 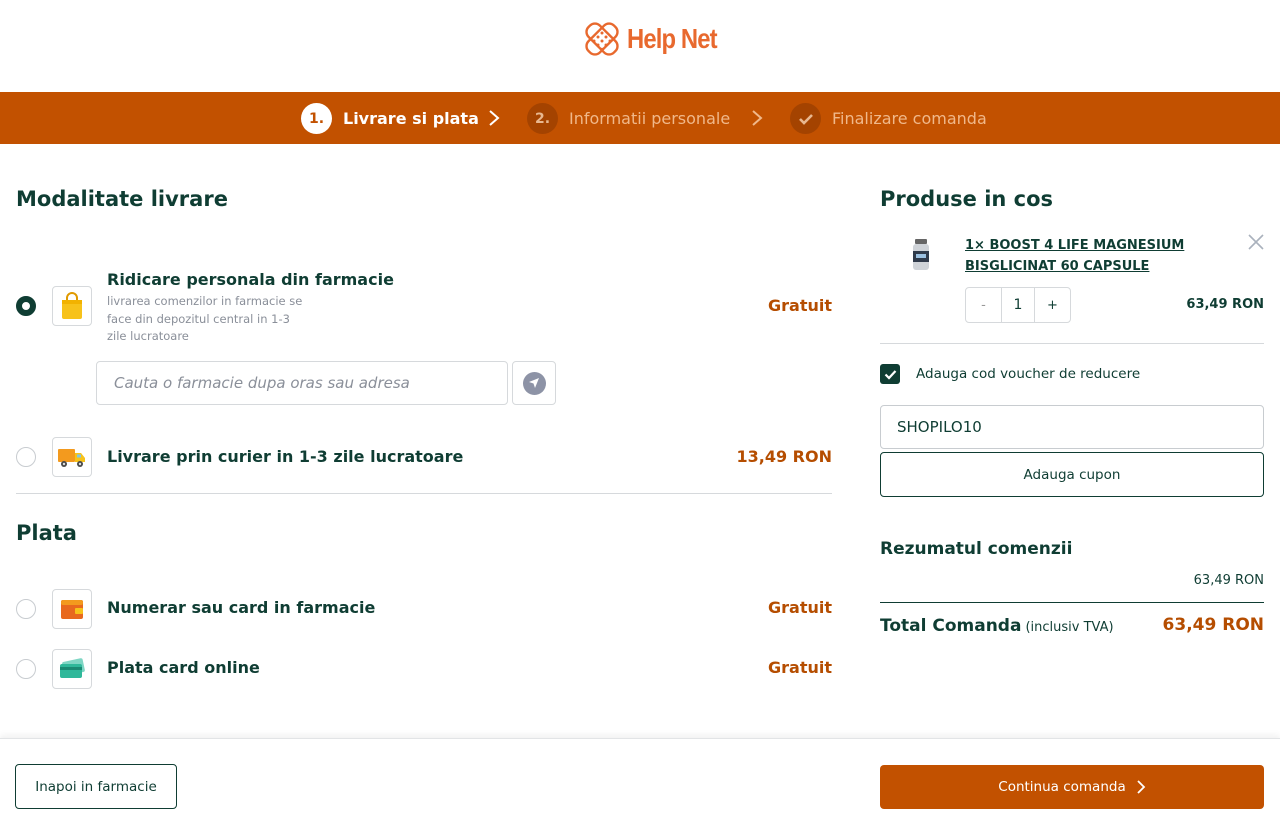 I want to click on step-finalizare-comanda: Finalizare comanda, so click(x=888, y=118).